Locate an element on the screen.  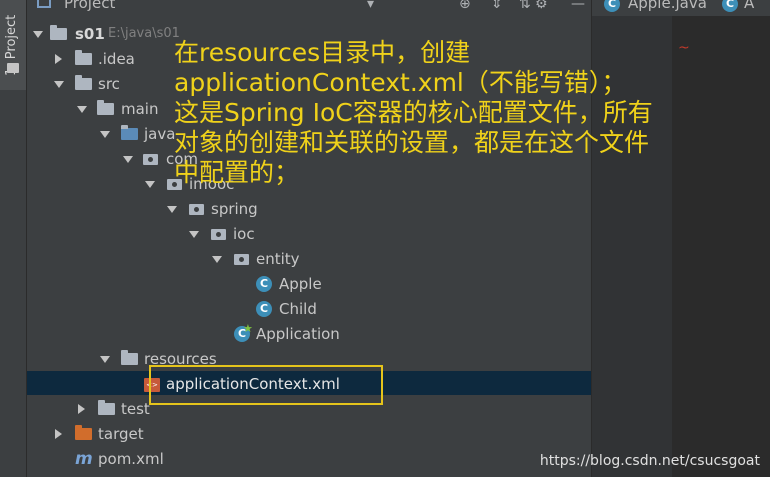
annotation-line: 对象的创建和关联的设置，都是在这个文件 is located at coordinates (412, 142).